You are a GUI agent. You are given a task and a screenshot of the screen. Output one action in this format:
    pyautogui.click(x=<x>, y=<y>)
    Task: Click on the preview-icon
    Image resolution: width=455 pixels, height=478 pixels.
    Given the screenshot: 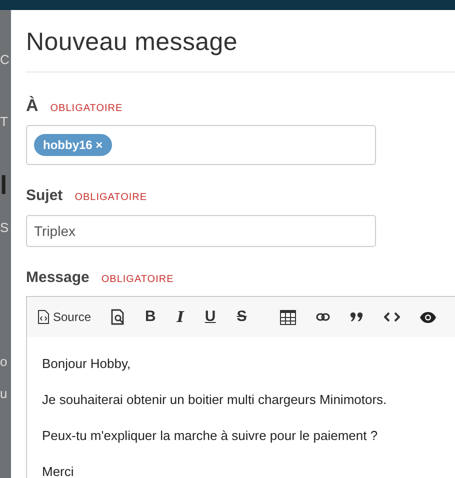 What is the action you would take?
    pyautogui.click(x=118, y=317)
    